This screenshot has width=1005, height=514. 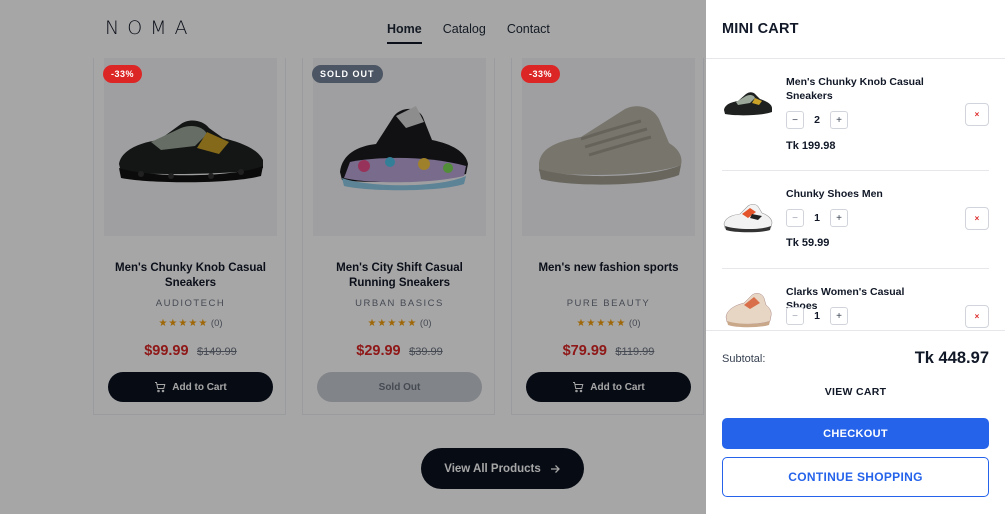 I want to click on cart-item-price: Tk 59.99, so click(x=808, y=243).